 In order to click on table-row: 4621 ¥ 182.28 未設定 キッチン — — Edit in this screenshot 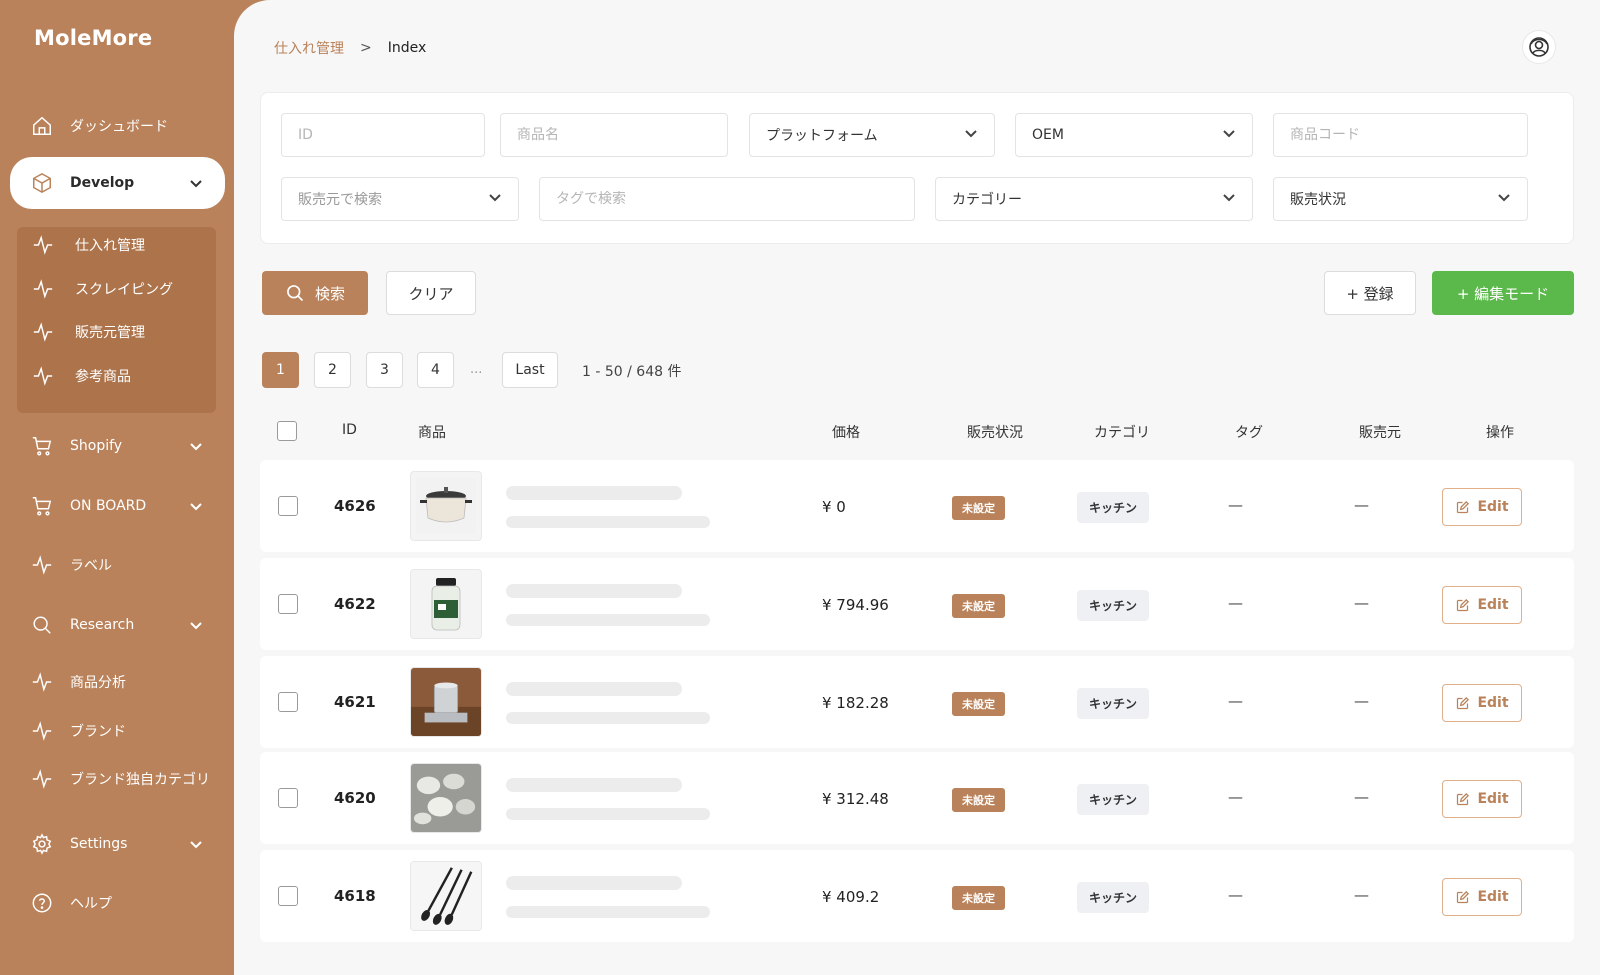, I will do `click(917, 702)`.